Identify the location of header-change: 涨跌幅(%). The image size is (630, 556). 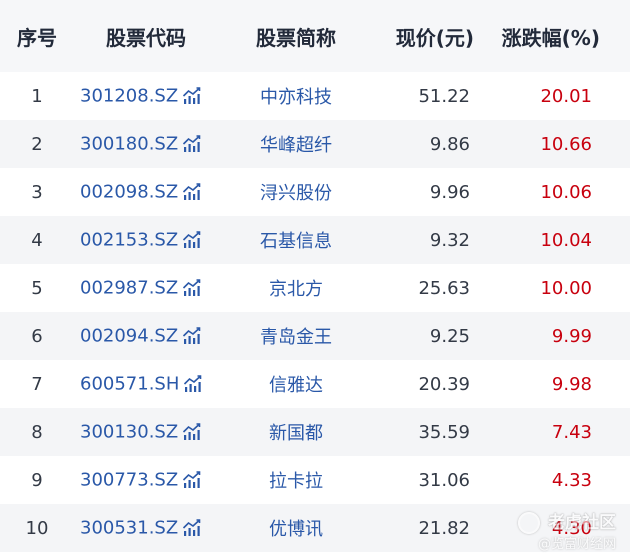
(558, 36).